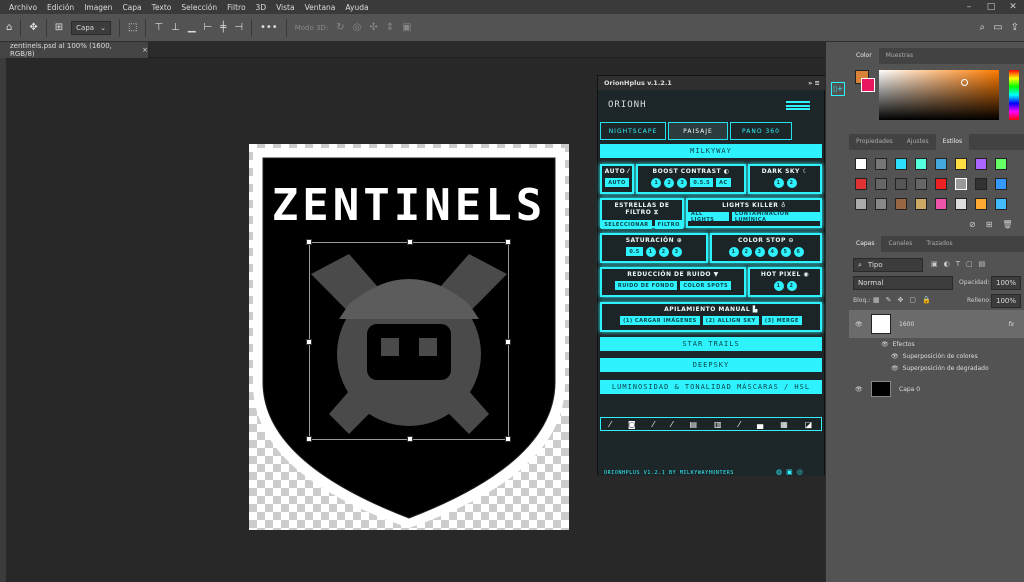 This screenshot has height=582, width=1024. What do you see at coordinates (1006, 301) in the screenshot?
I see `fill-field: 100%` at bounding box center [1006, 301].